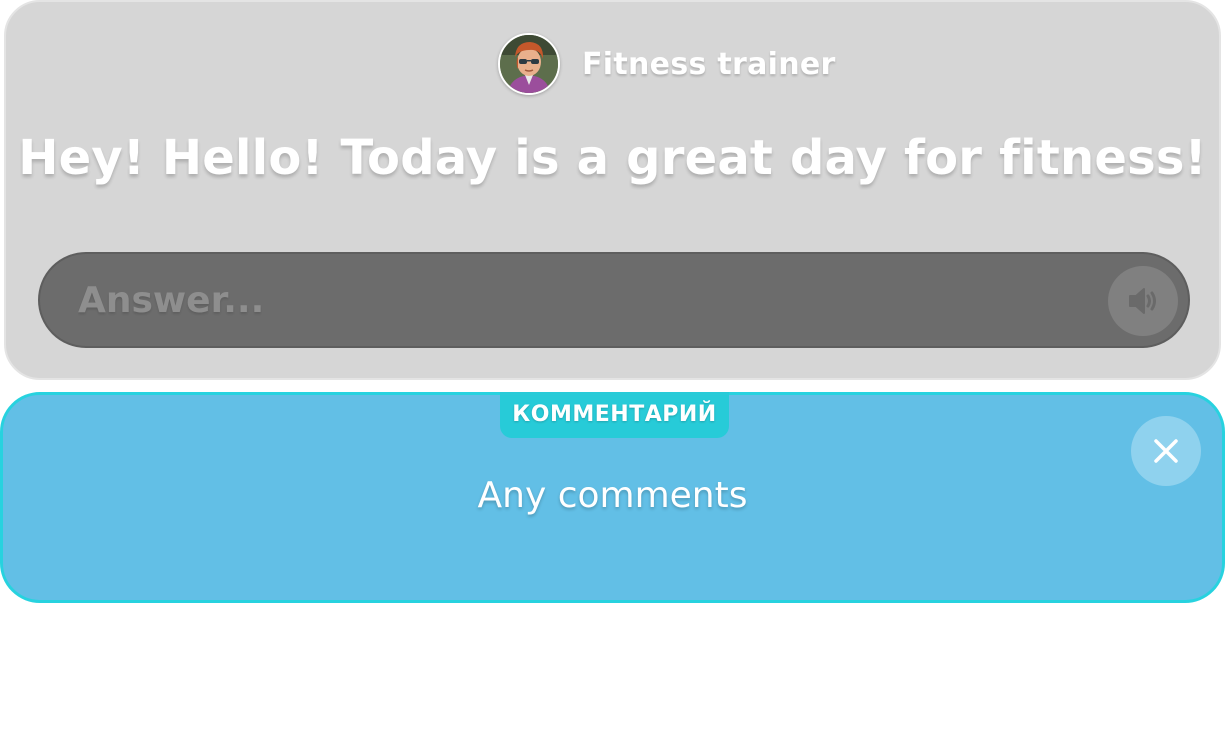 This screenshot has height=747, width=1225. What do you see at coordinates (614, 415) in the screenshot?
I see `comment-tag: КОММЕНТАРИЙ` at bounding box center [614, 415].